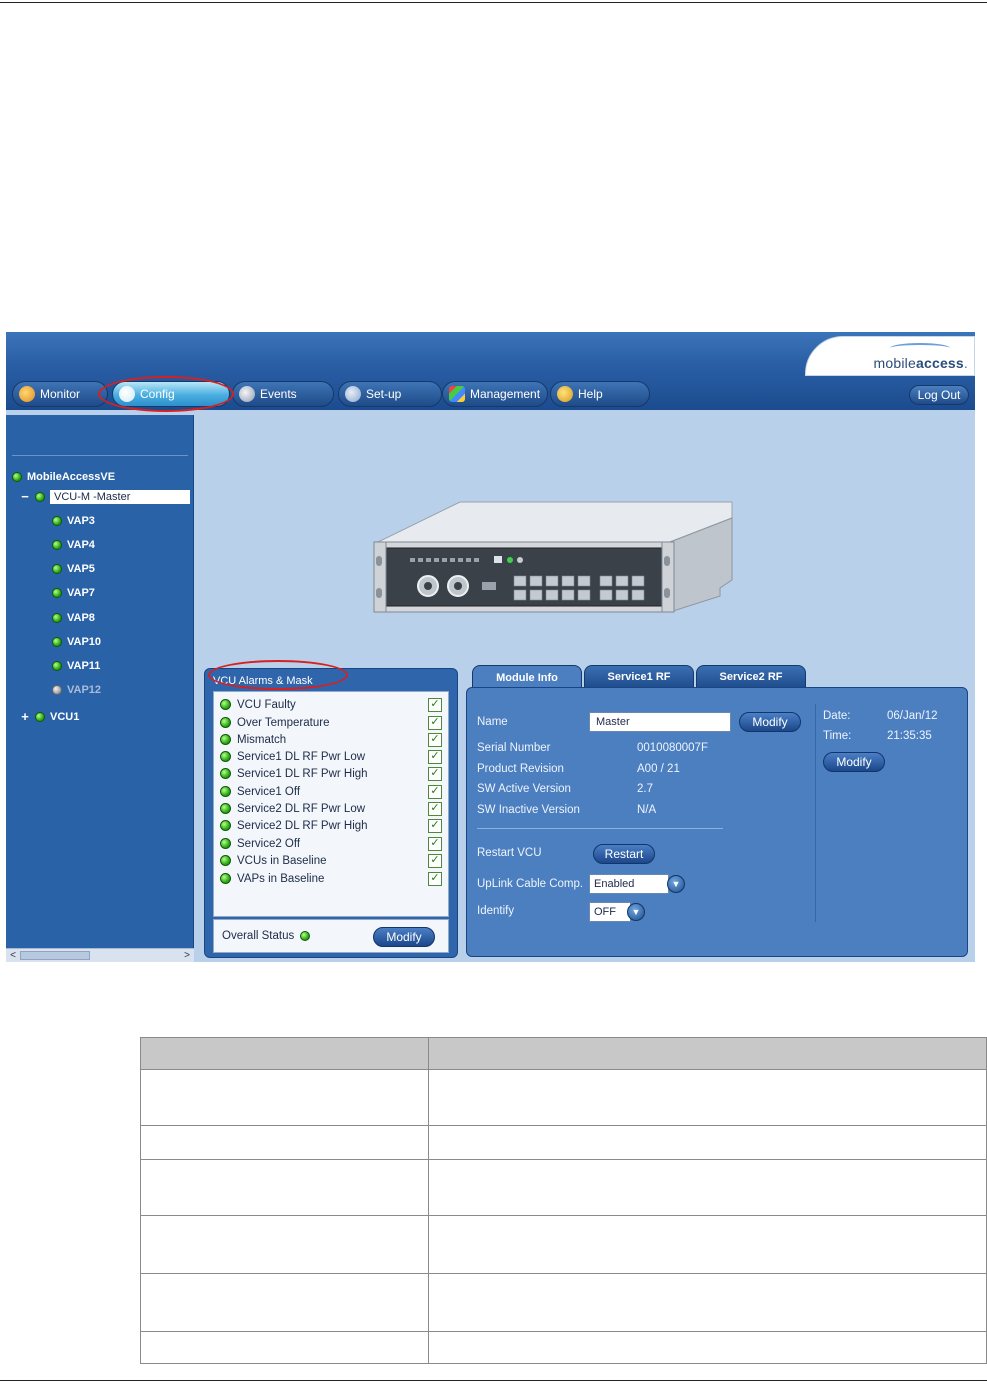  What do you see at coordinates (894, 363) in the screenshot?
I see `logo-text-left: mobile` at bounding box center [894, 363].